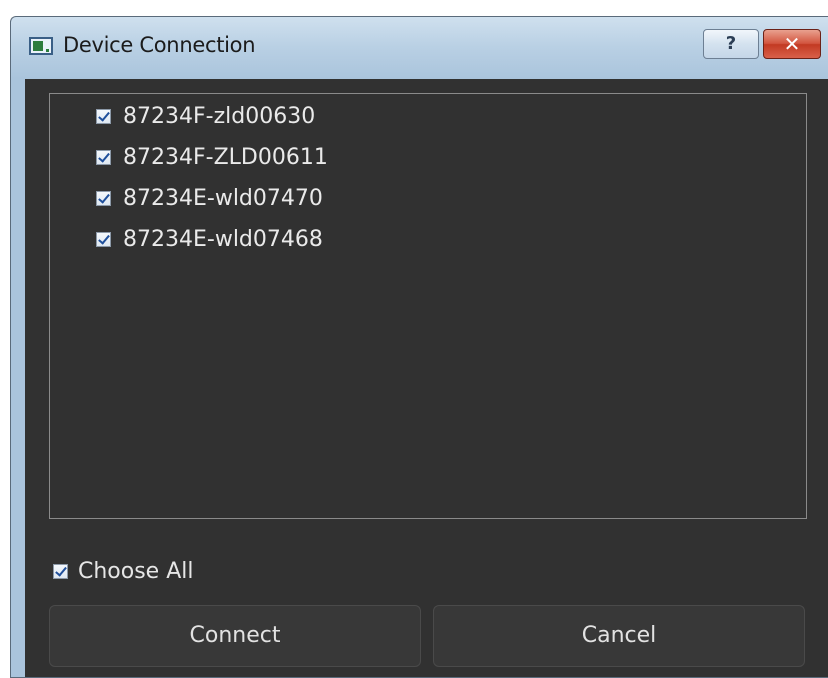 This screenshot has width=828, height=678. I want to click on device-label: 87234E-wld07468, so click(223, 239).